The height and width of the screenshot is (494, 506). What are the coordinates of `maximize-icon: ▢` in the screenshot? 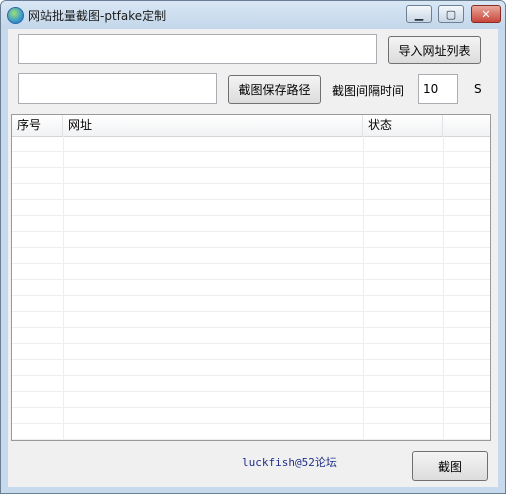 It's located at (451, 14).